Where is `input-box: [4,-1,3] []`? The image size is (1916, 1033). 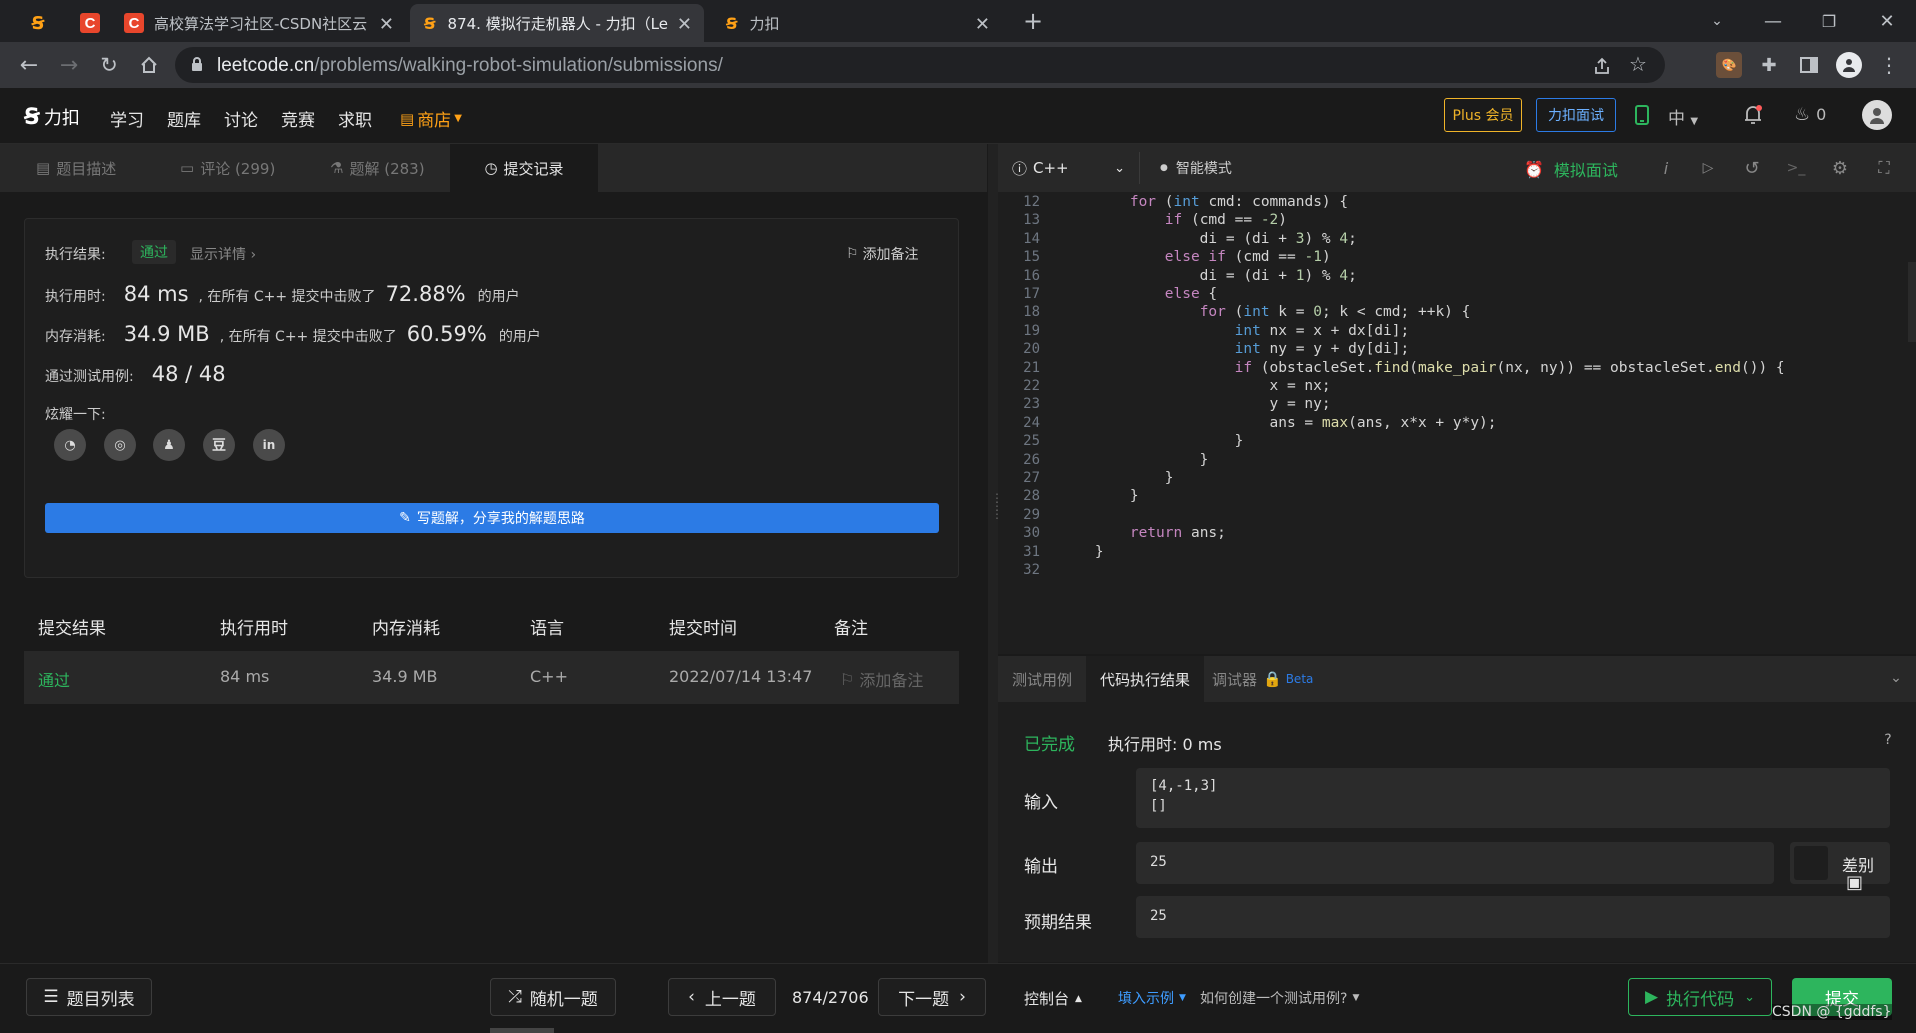
input-box: [4,-1,3] [] is located at coordinates (1513, 798).